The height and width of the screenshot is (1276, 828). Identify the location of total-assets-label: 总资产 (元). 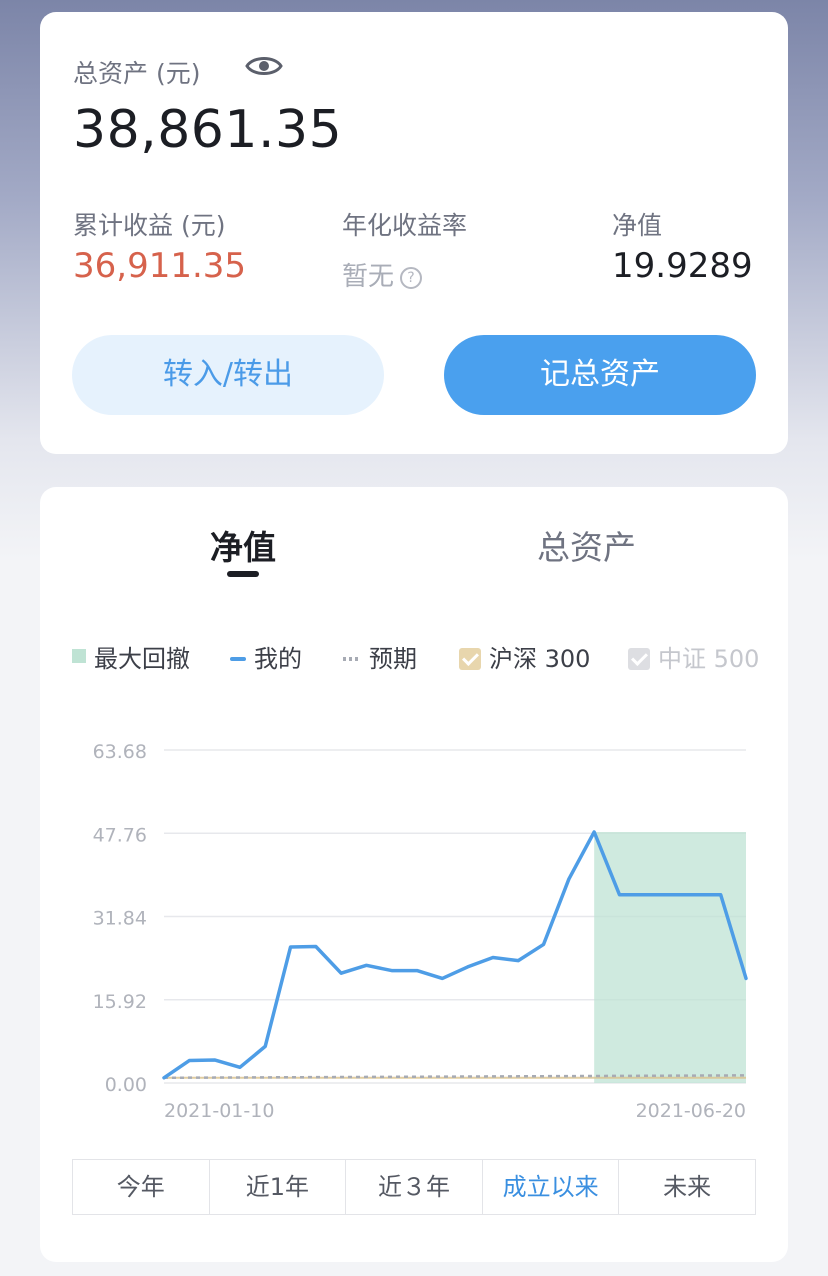
(137, 73).